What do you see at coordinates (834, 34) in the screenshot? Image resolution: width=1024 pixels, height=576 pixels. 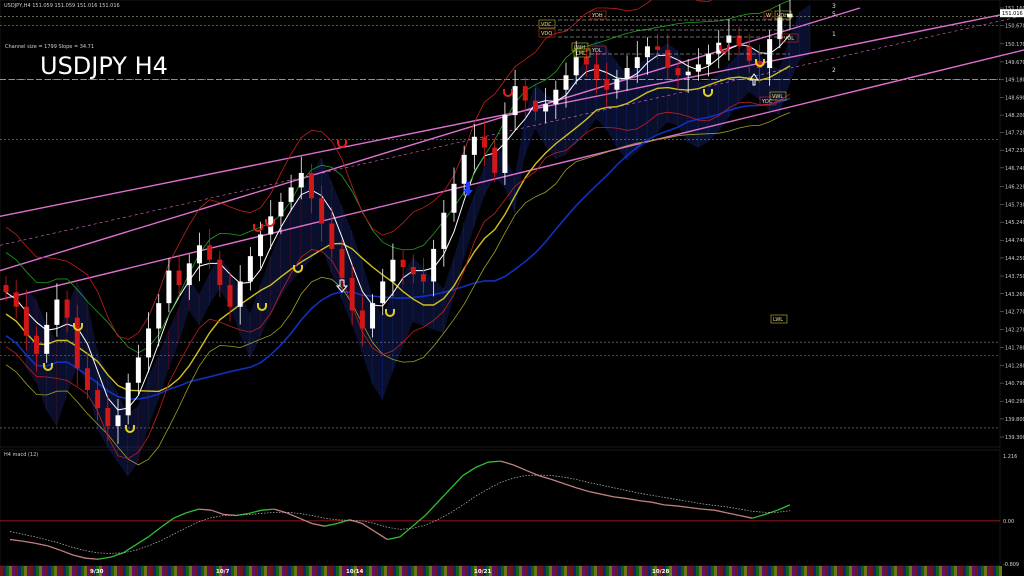 I see `channel-number: 1` at bounding box center [834, 34].